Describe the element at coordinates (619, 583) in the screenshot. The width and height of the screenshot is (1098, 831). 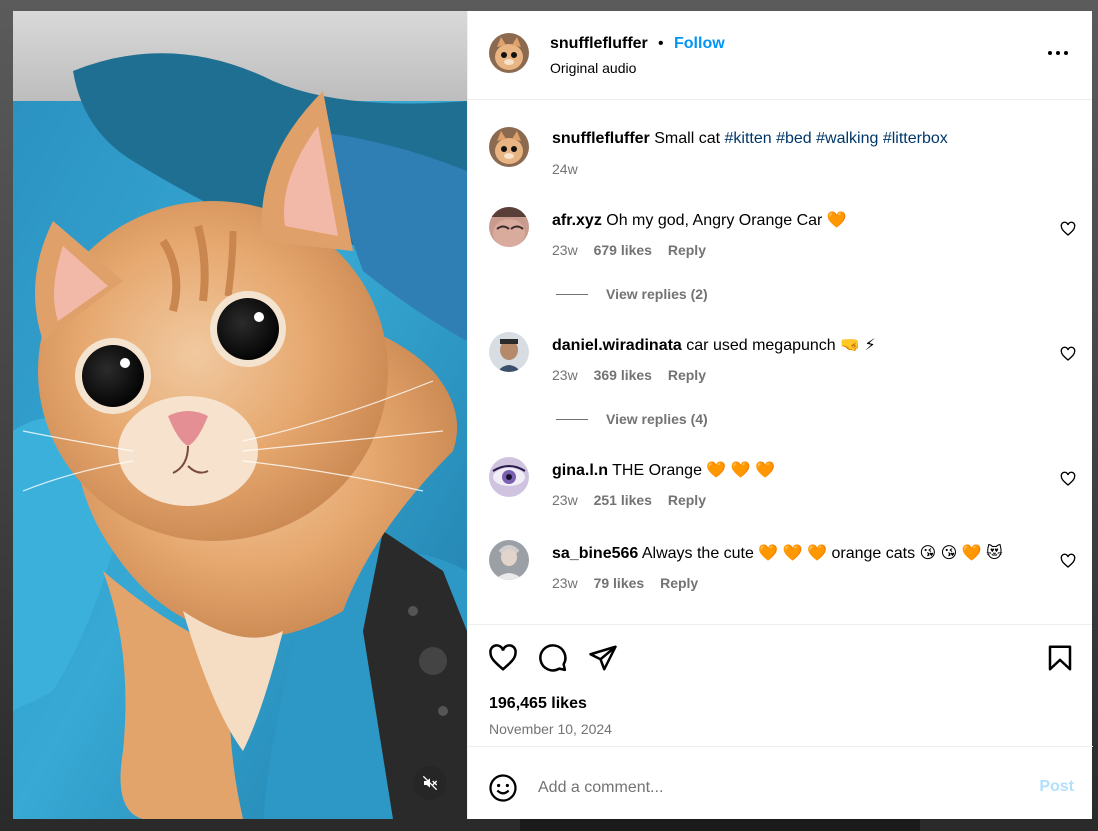
I see `comment-likes: 79 likes` at that location.